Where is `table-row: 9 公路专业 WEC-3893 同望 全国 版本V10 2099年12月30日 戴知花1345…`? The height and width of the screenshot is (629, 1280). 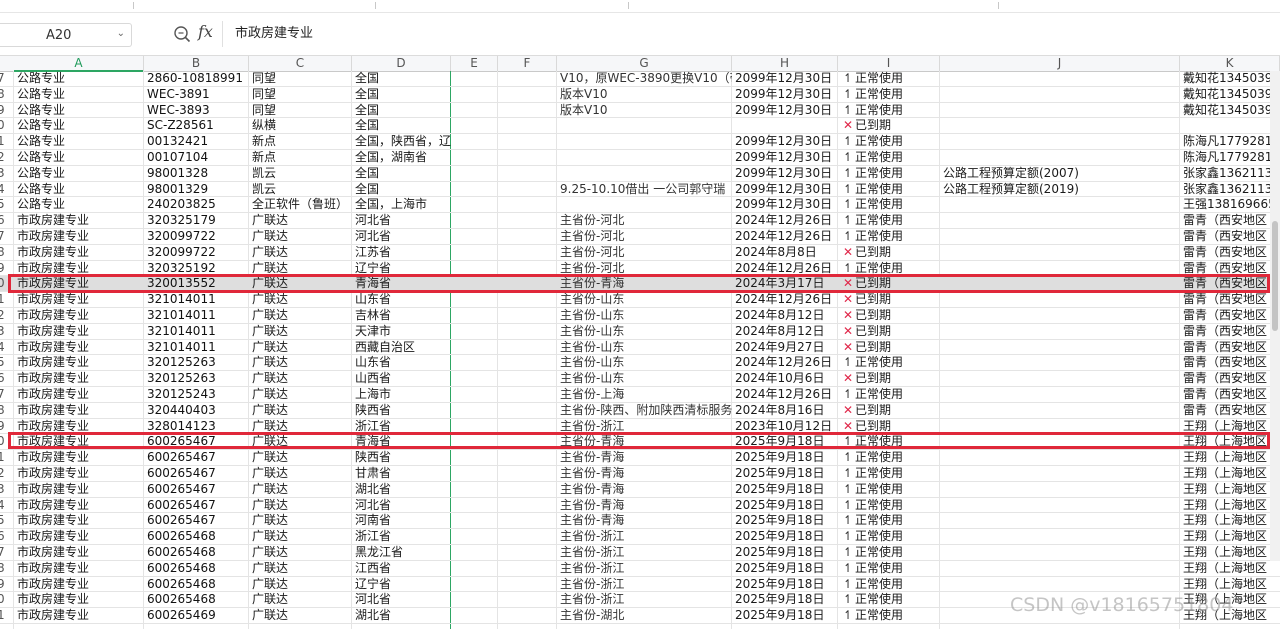 table-row: 9 公路专业 WEC-3893 同望 全国 版本V10 2099年12月30日 戴知花1345… is located at coordinates (640, 111).